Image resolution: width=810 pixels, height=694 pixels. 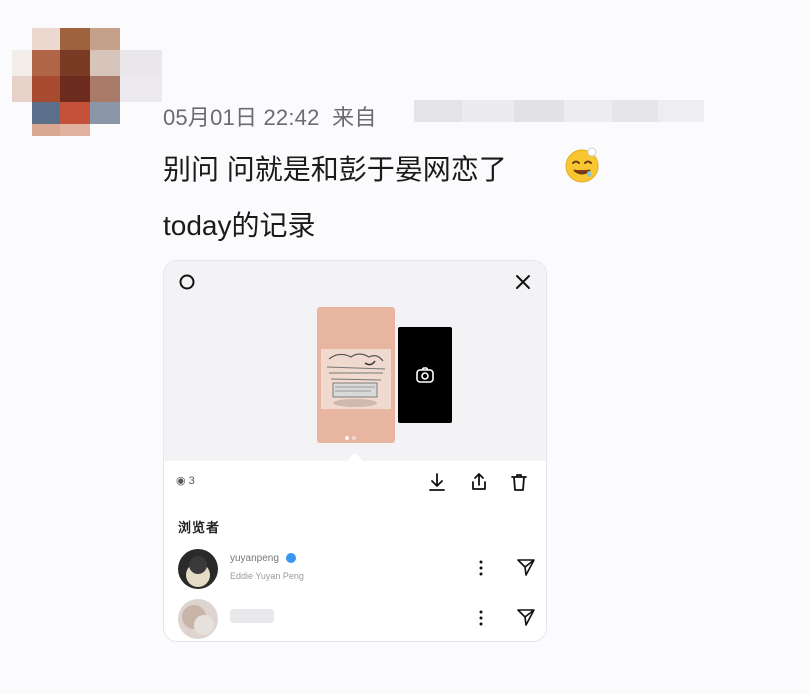 What do you see at coordinates (356, 379) in the screenshot?
I see `sketch-image` at bounding box center [356, 379].